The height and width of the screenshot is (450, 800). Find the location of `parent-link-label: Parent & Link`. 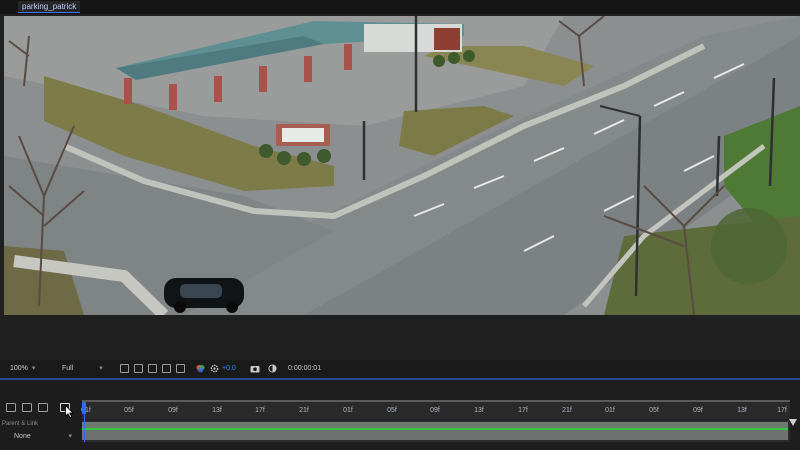

parent-link-label: Parent & Link is located at coordinates (20, 424).